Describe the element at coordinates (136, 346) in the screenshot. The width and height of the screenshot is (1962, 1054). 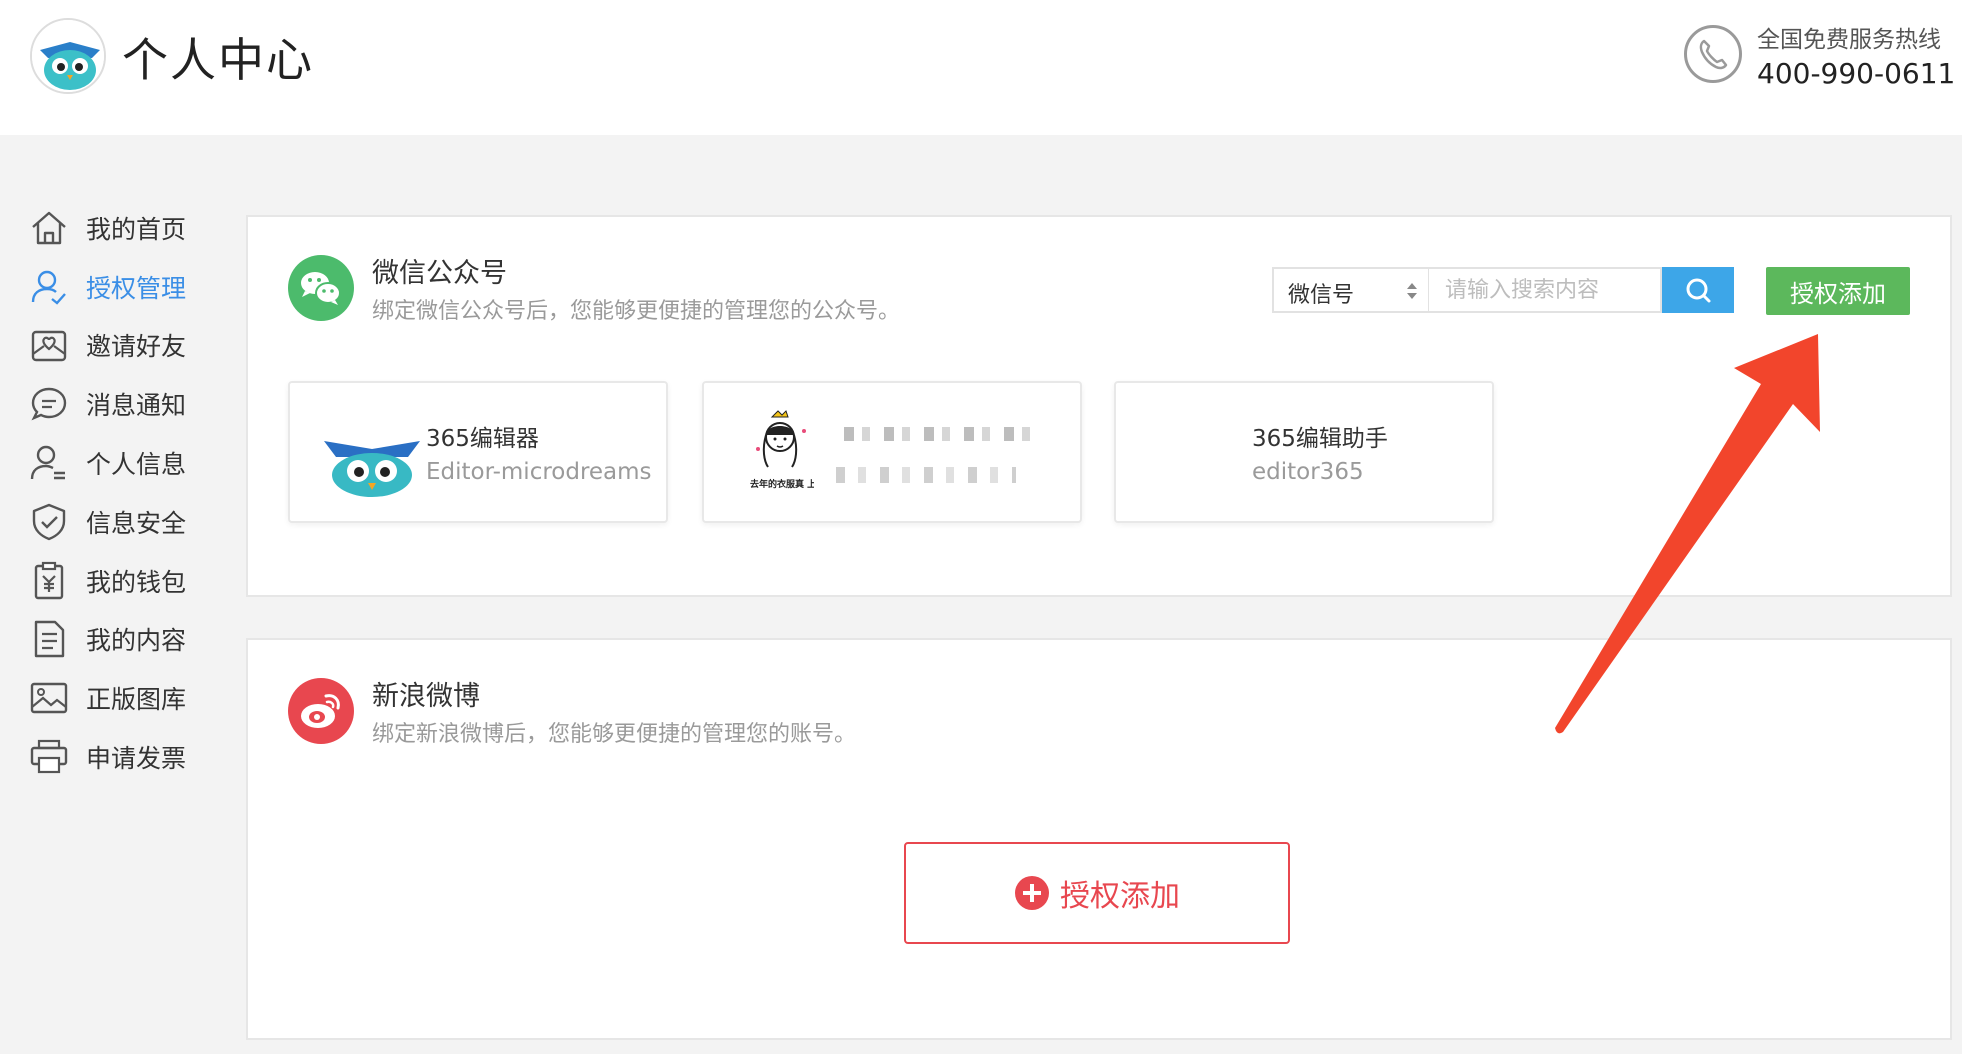
I see `sidebar-item-label: 邀请好友` at that location.